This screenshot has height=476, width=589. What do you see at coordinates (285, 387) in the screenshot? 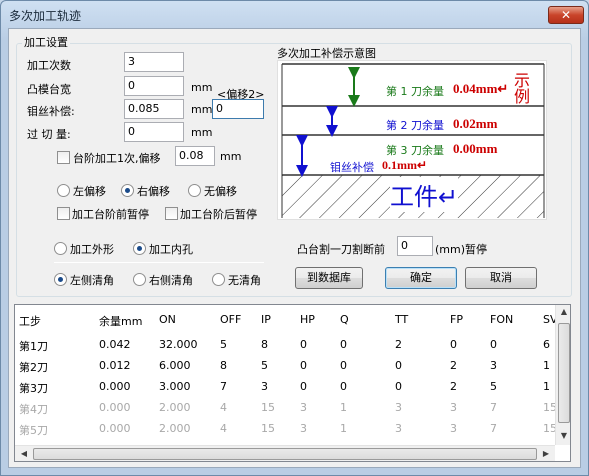
I see `table-row: 第3刀 0.000 3.000 7 3 0 0 0 2 5 1` at bounding box center [285, 387].